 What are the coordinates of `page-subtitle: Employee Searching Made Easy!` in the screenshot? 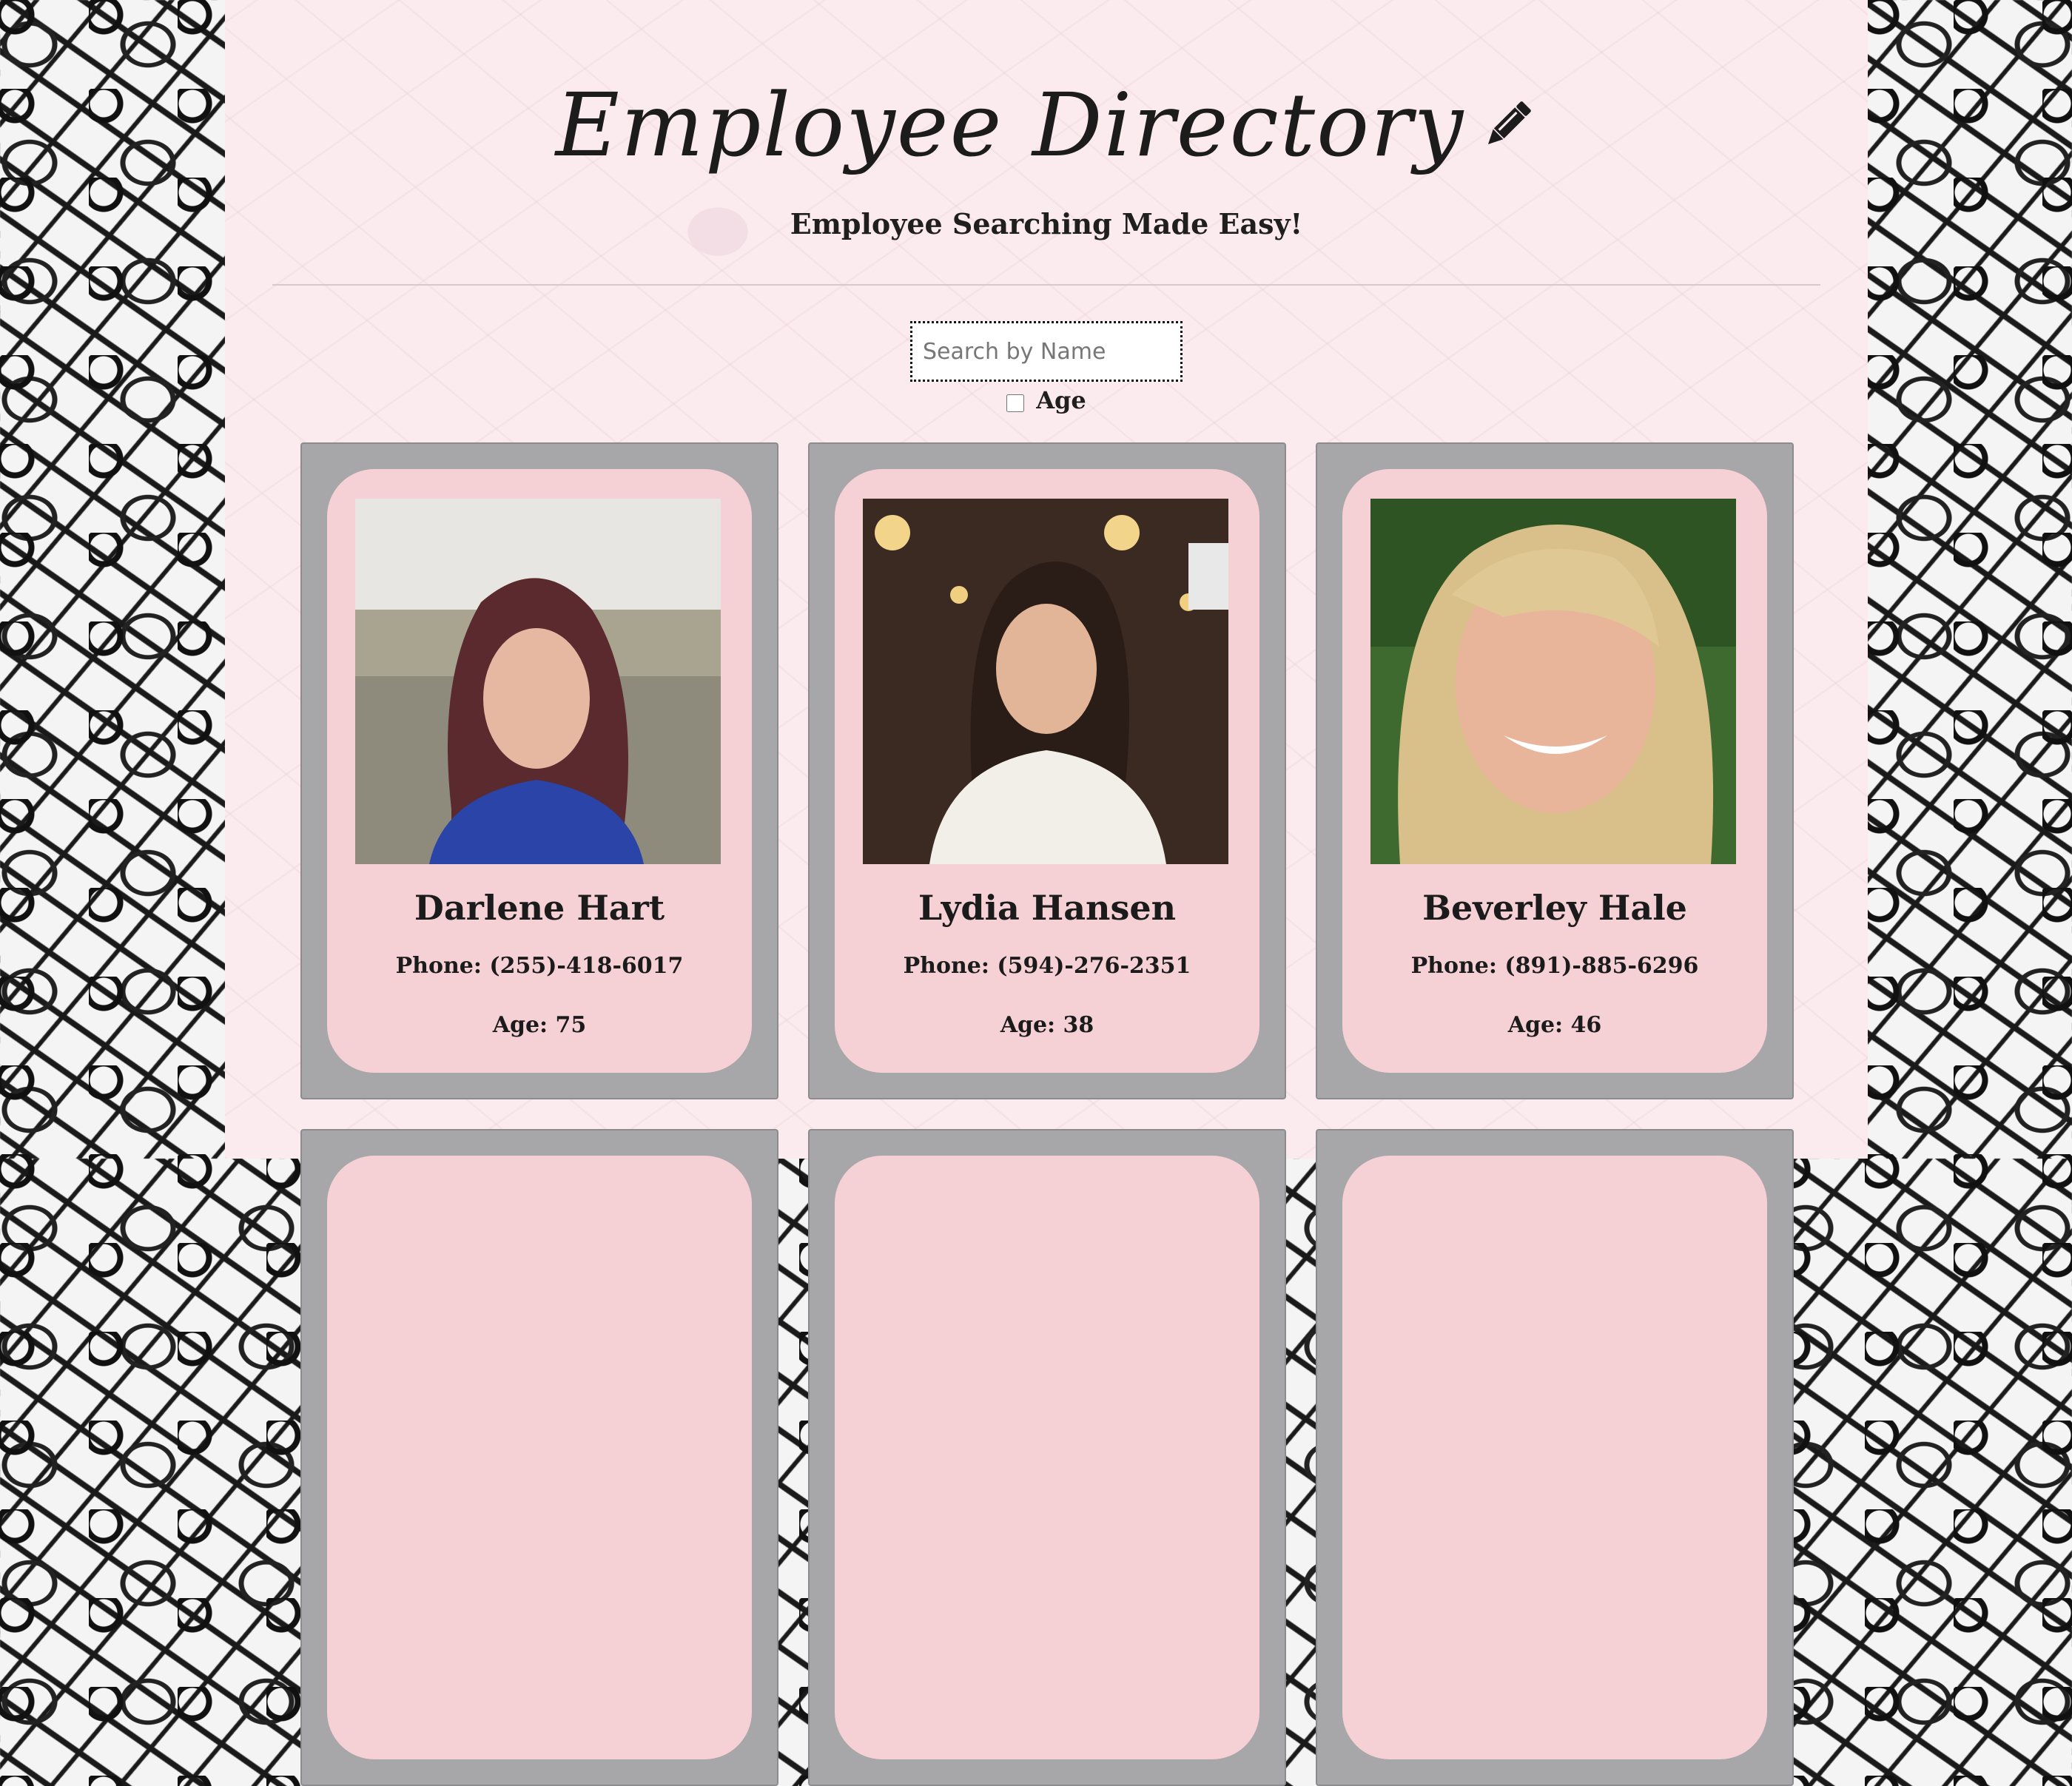 It's located at (1046, 223).